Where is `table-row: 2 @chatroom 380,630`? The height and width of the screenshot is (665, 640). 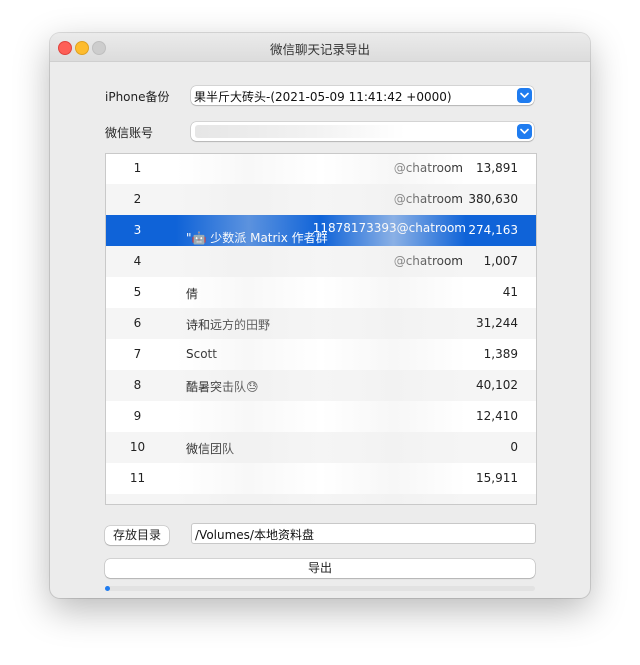 table-row: 2 @chatroom 380,630 is located at coordinates (321, 199).